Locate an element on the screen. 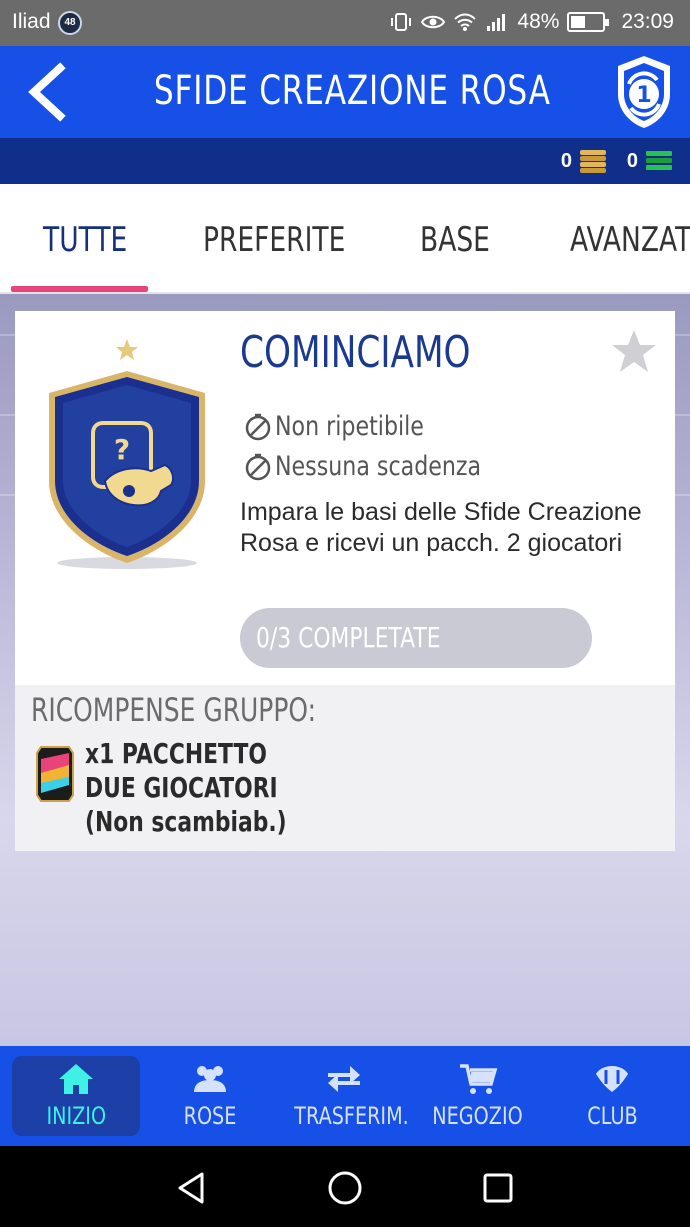 This screenshot has width=690, height=1227. tab-base: BASE is located at coordinates (455, 240).